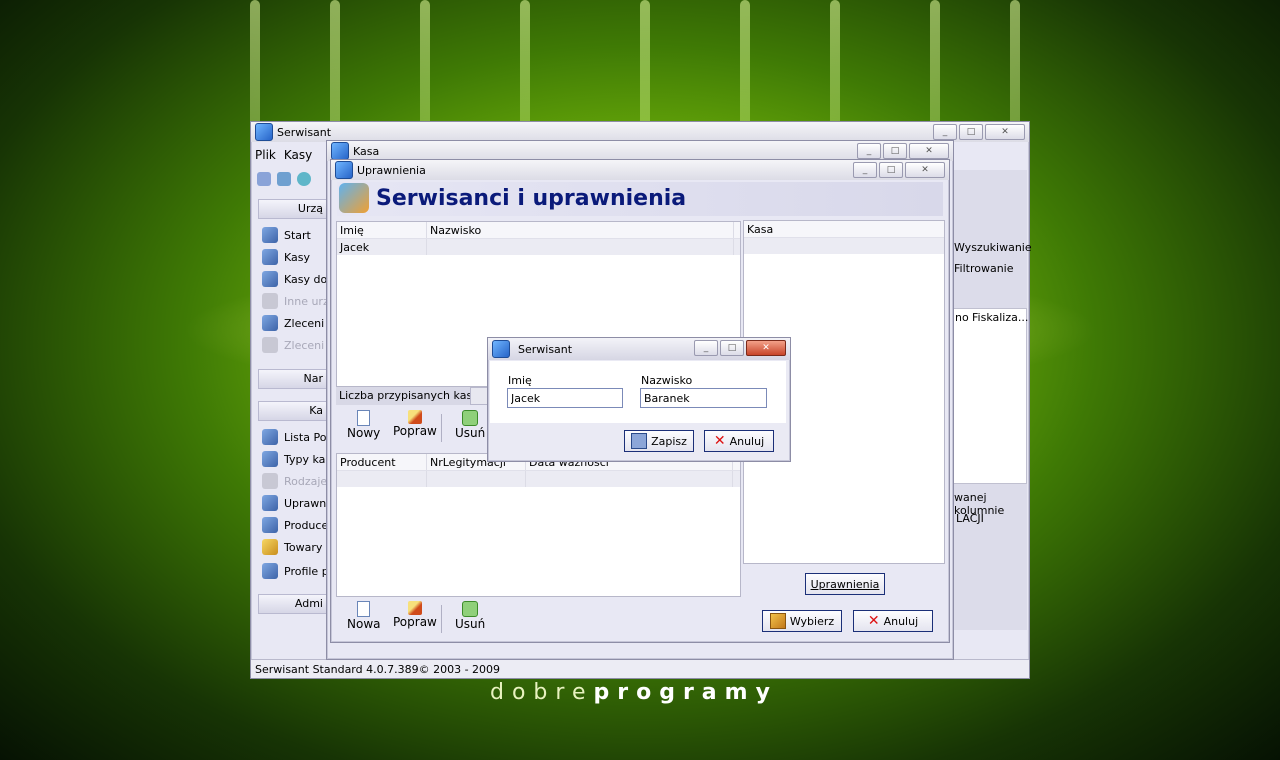 This screenshot has width=1280, height=760. What do you see at coordinates (542, 692) in the screenshot?
I see `watermark-part1: dobre` at bounding box center [542, 692].